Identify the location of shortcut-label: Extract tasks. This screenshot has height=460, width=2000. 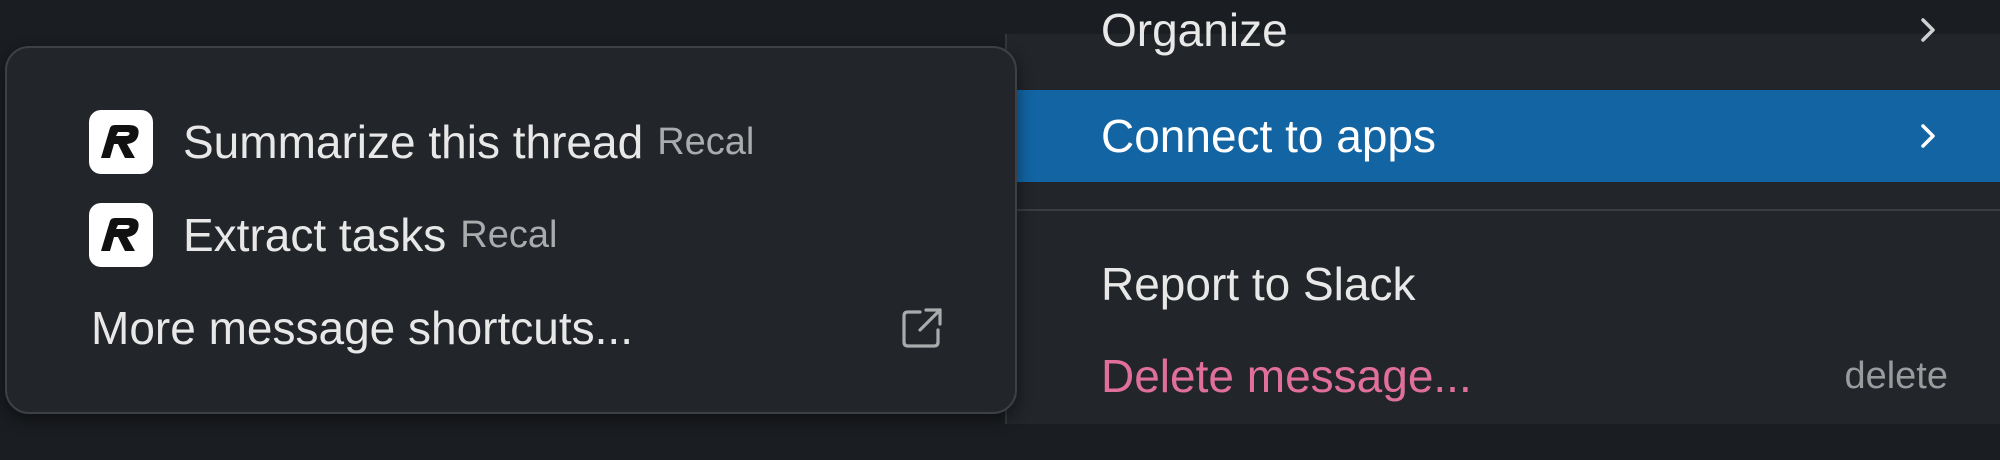
(315, 235).